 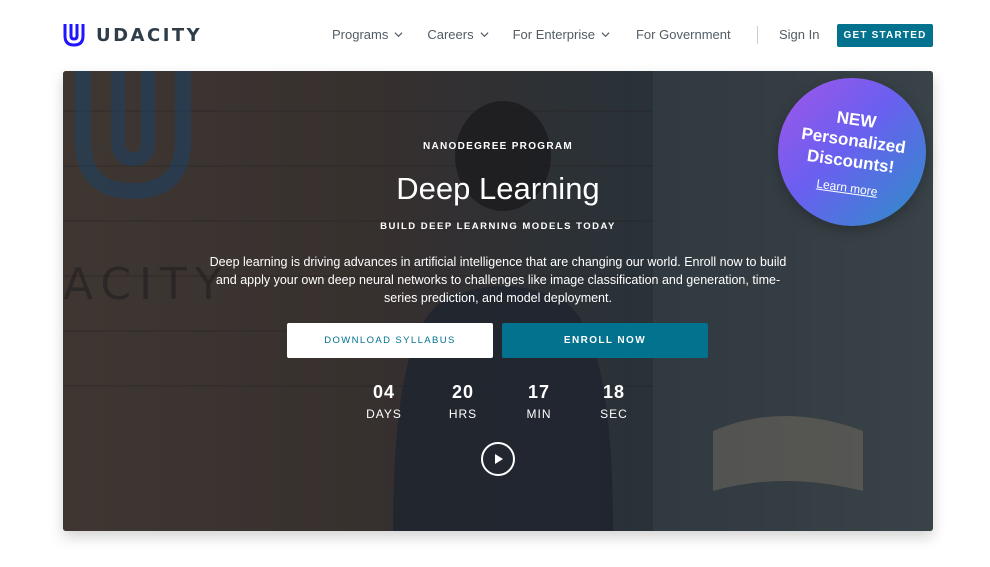 I want to click on countdown-value: 18, so click(x=614, y=392).